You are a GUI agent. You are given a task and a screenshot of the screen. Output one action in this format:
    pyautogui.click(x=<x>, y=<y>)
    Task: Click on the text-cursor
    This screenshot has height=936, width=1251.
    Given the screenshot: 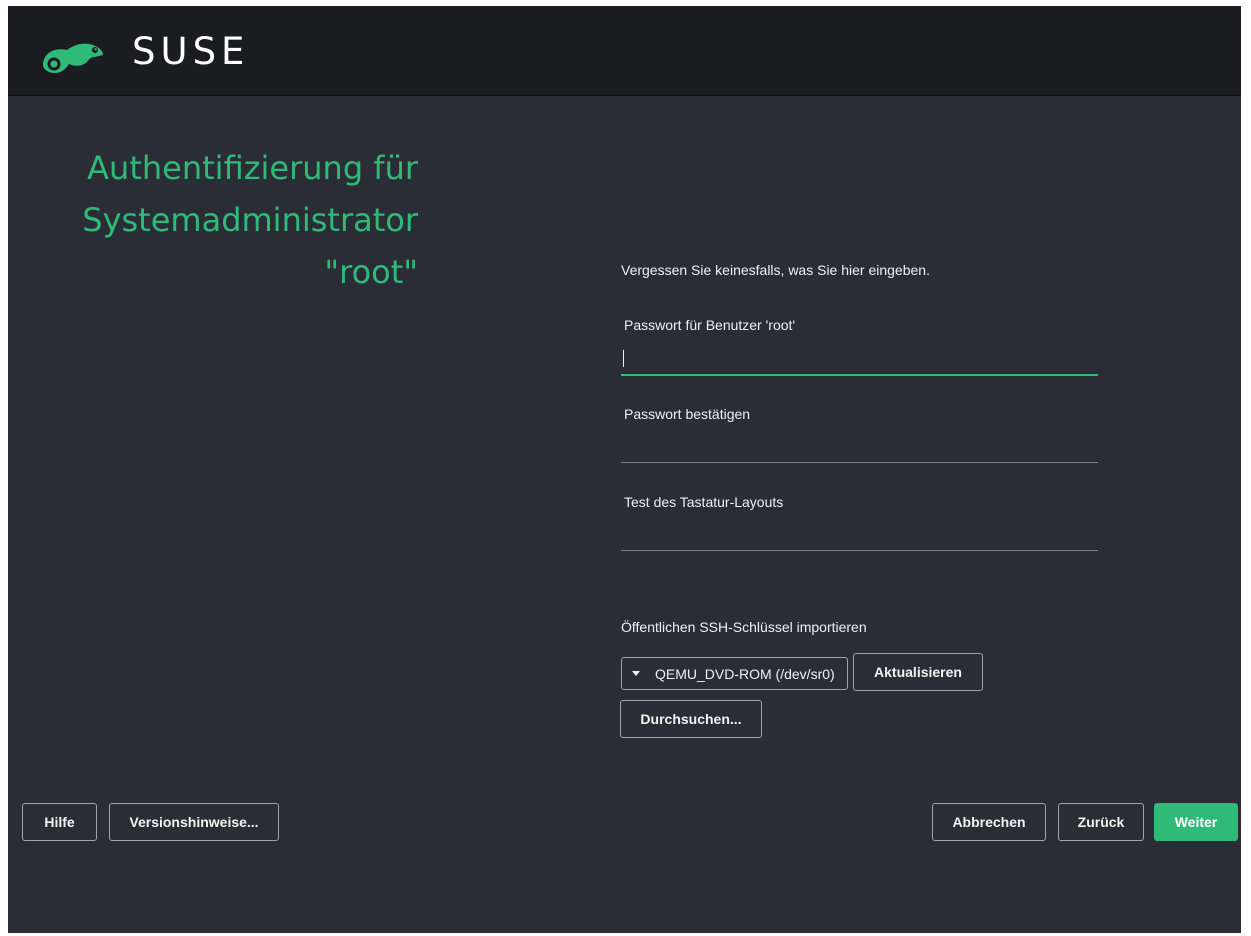 What is the action you would take?
    pyautogui.click(x=623, y=358)
    